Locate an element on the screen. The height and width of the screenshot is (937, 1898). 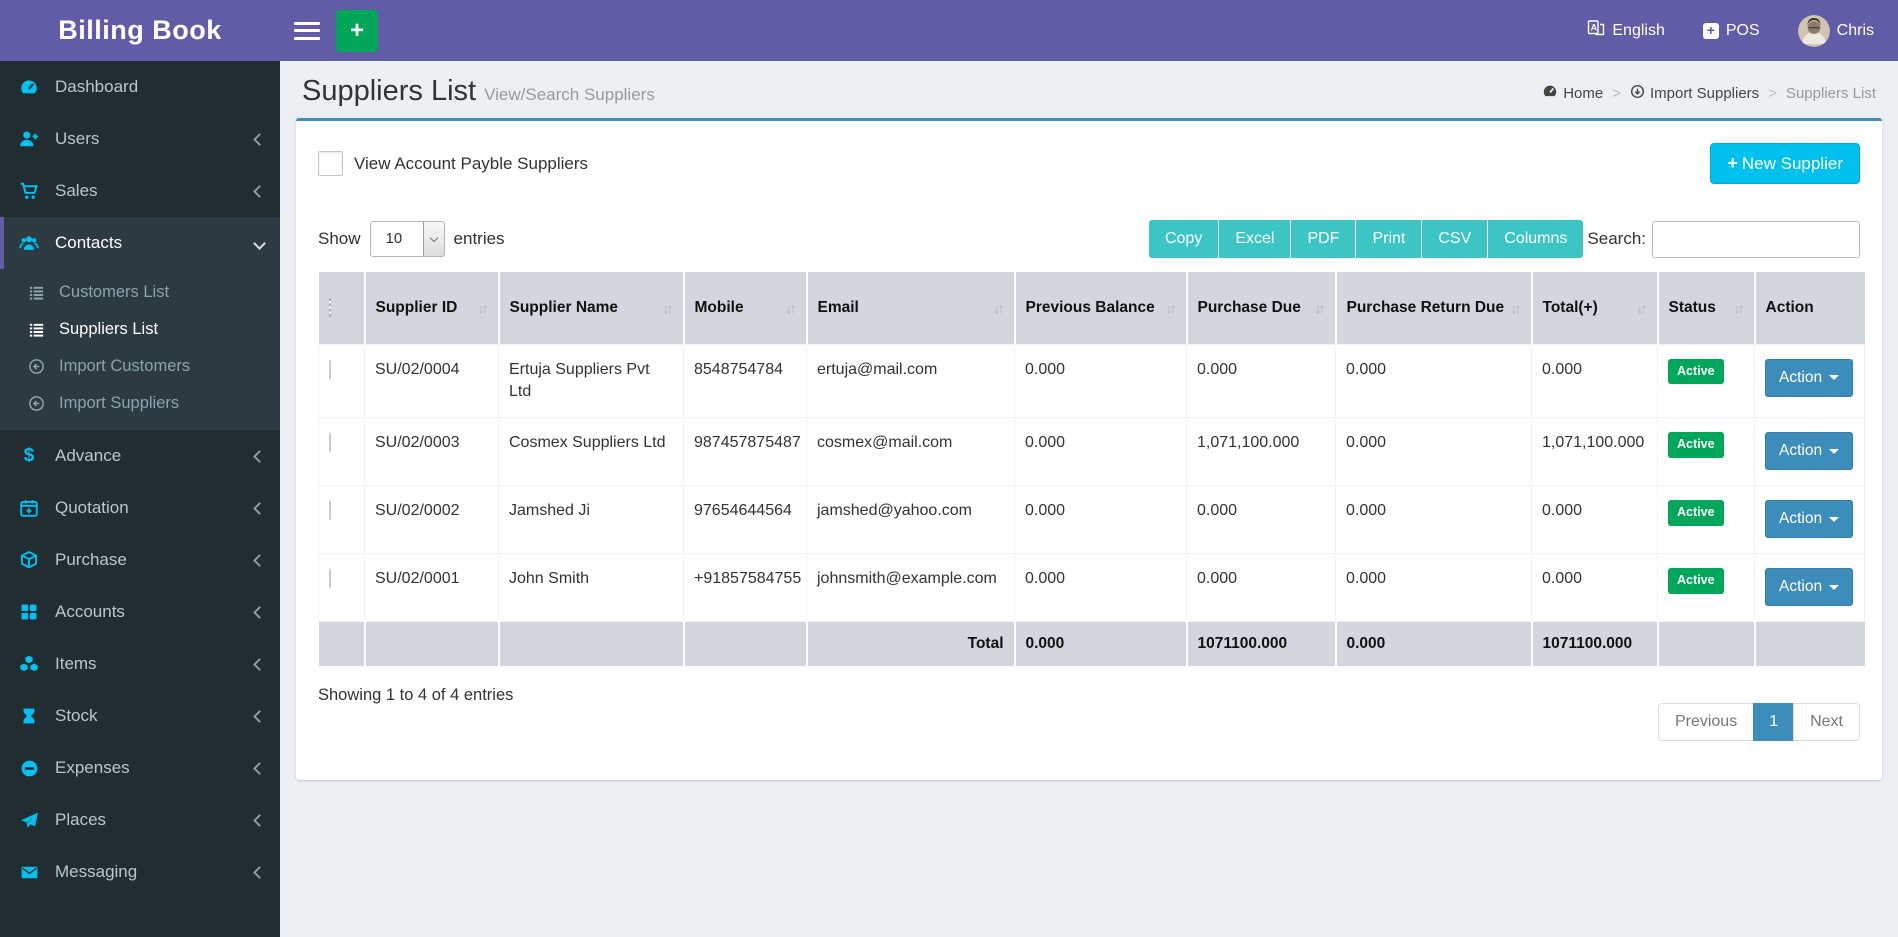
sidebar-item-purchase: Purchase is located at coordinates (140, 560).